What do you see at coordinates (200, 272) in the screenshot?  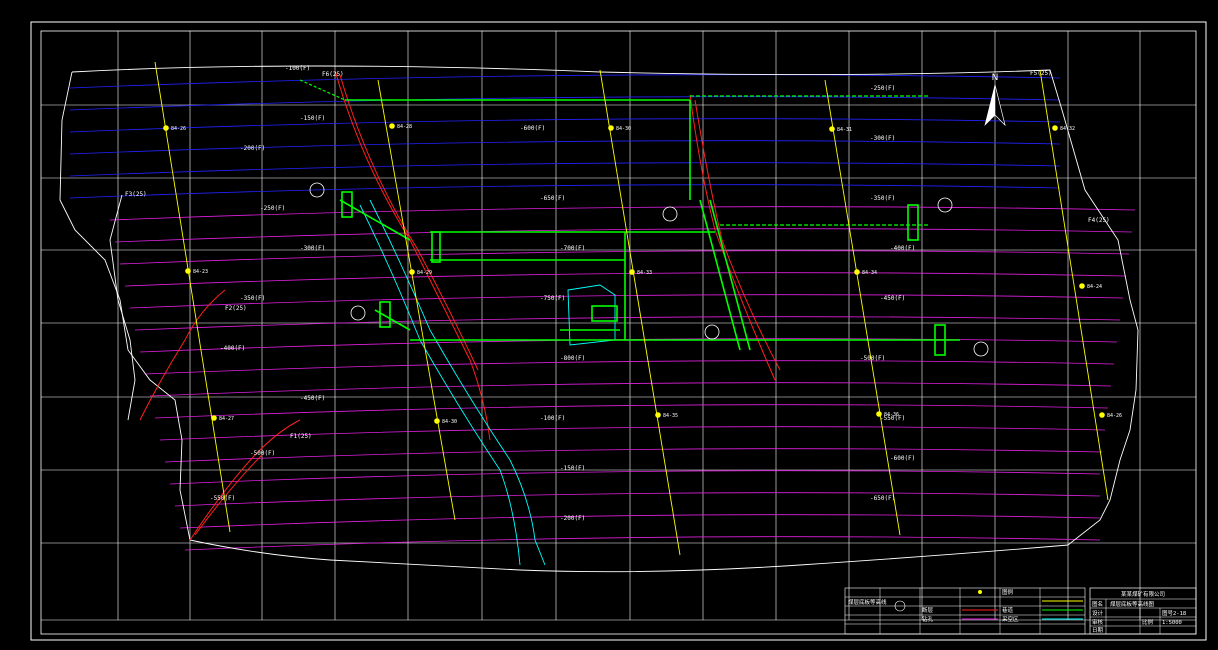 I see `borehole-label: 84-23` at bounding box center [200, 272].